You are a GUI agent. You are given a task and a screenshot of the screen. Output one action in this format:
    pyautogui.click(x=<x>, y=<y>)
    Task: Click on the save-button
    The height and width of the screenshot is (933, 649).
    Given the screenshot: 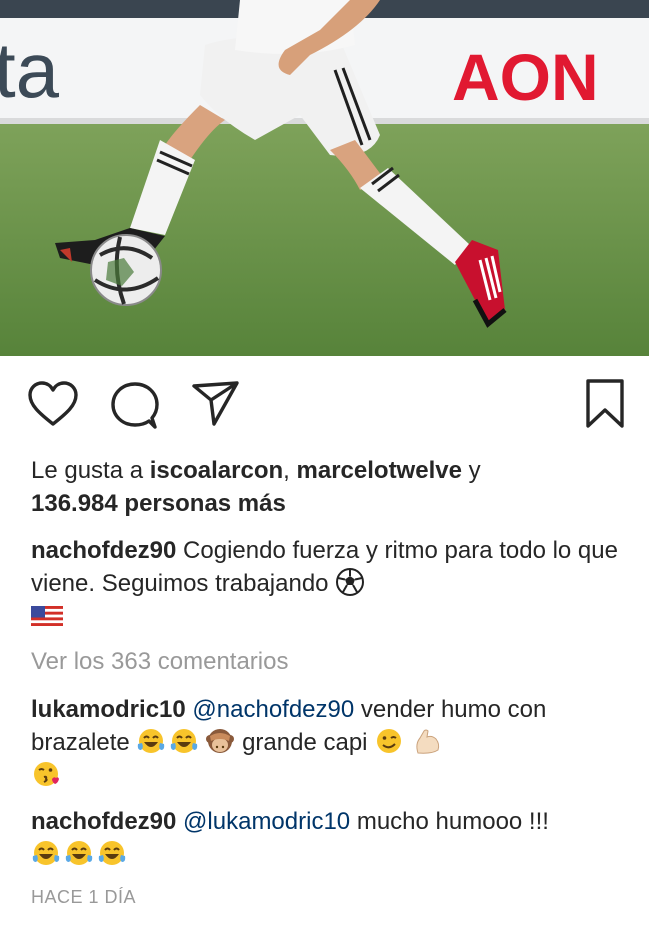 What is the action you would take?
    pyautogui.click(x=605, y=404)
    